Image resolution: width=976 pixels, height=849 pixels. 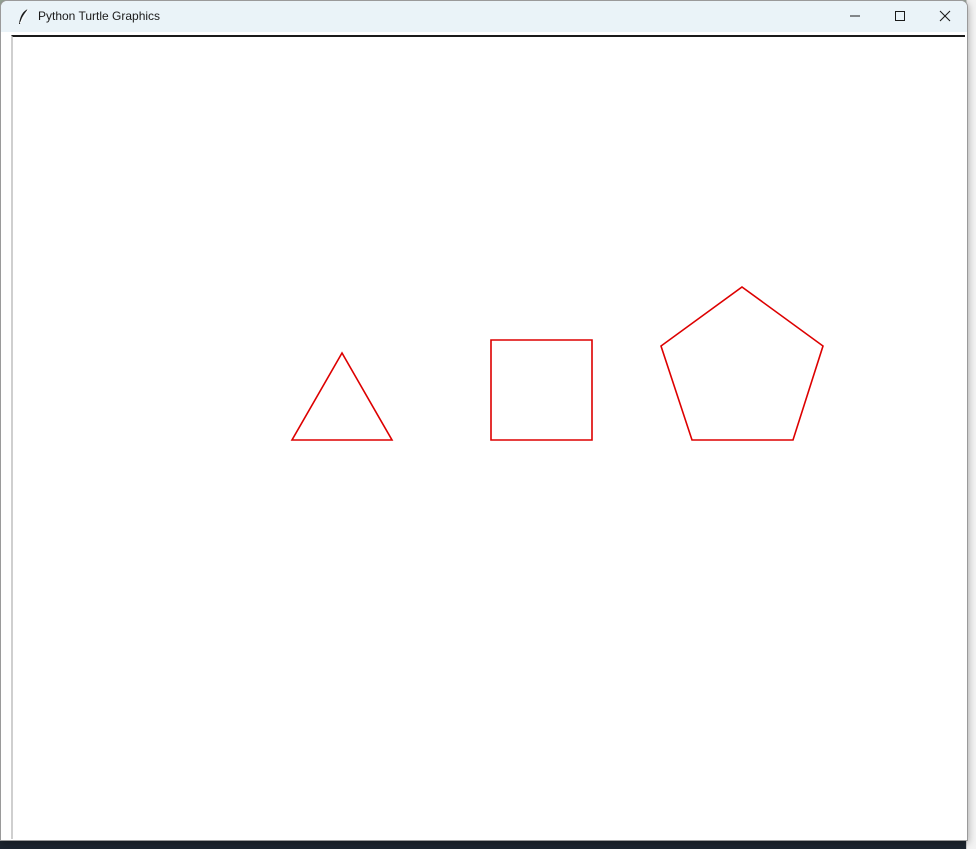 What do you see at coordinates (24, 17) in the screenshot?
I see `feather-icon` at bounding box center [24, 17].